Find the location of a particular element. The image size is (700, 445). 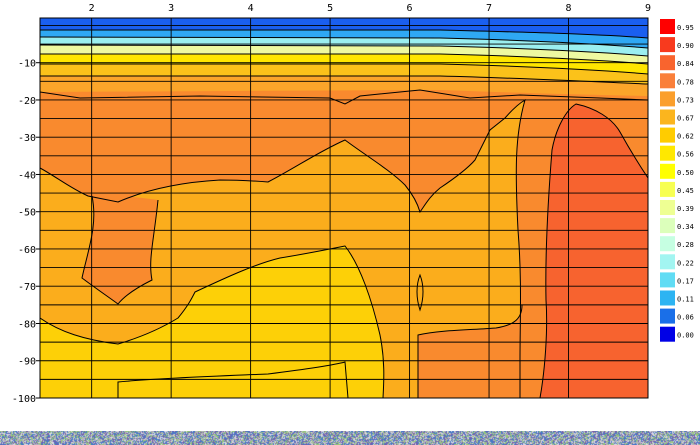

colorbar-label: 0.67 is located at coordinates (685, 119).